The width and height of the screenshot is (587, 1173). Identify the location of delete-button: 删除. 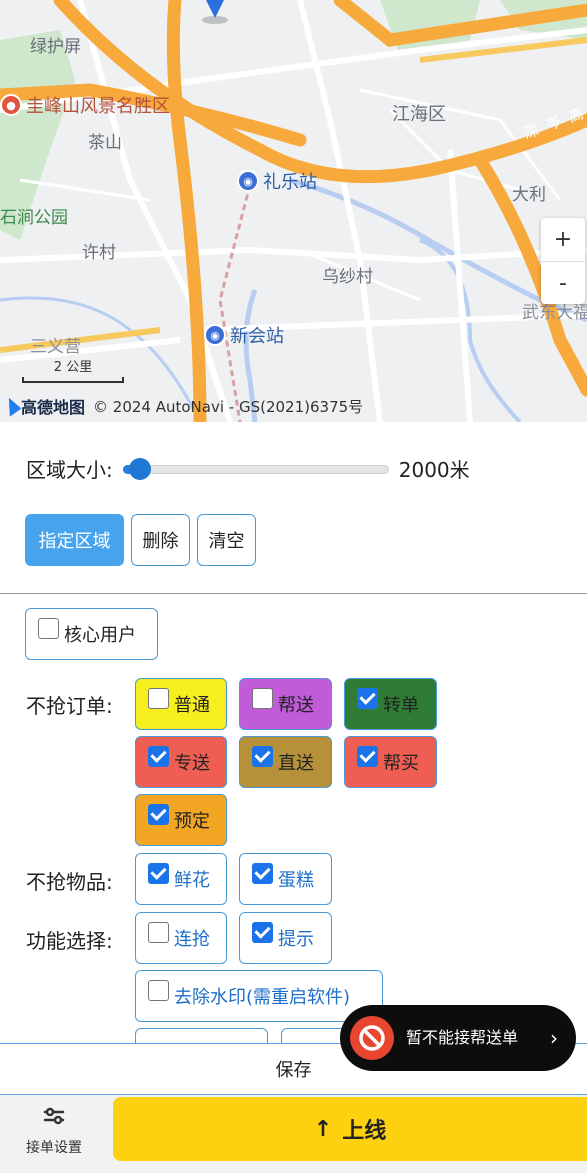
(160, 540).